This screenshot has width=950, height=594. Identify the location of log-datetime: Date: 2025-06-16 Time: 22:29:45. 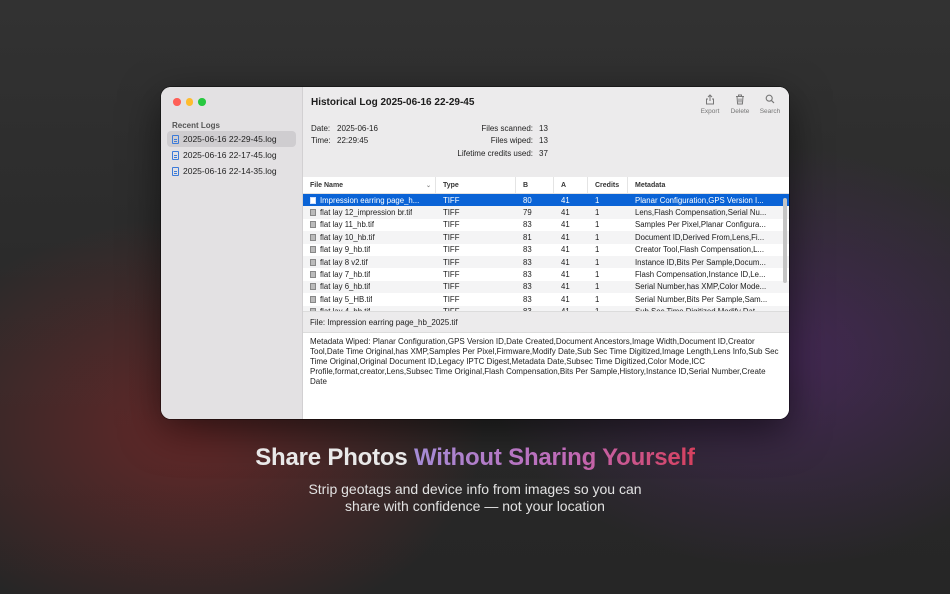
(344, 134).